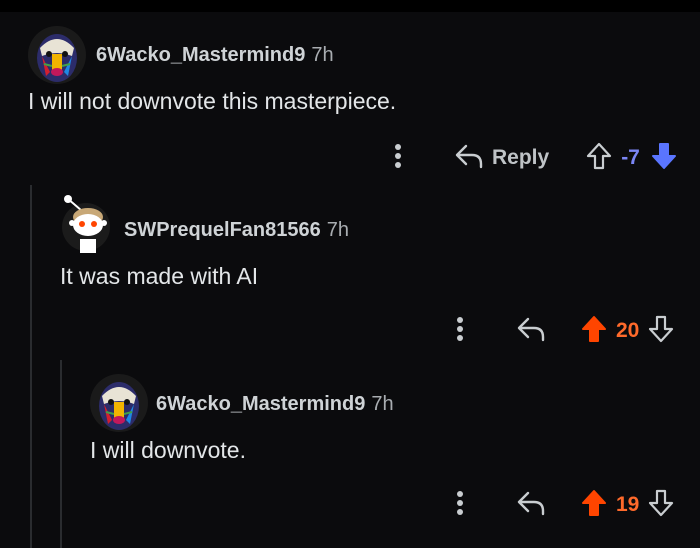  I want to click on vote-score: 20, so click(628, 330).